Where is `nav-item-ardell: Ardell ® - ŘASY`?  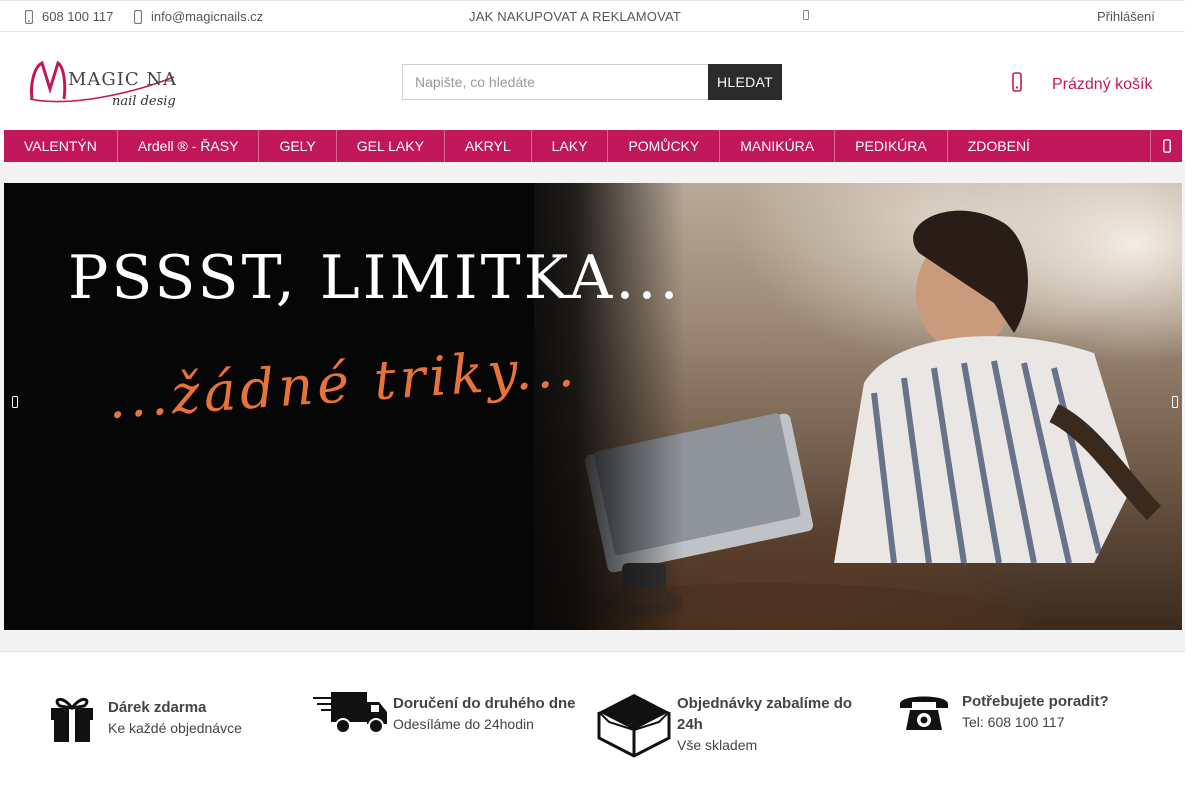 nav-item-ardell: Ardell ® - ŘASY is located at coordinates (189, 146).